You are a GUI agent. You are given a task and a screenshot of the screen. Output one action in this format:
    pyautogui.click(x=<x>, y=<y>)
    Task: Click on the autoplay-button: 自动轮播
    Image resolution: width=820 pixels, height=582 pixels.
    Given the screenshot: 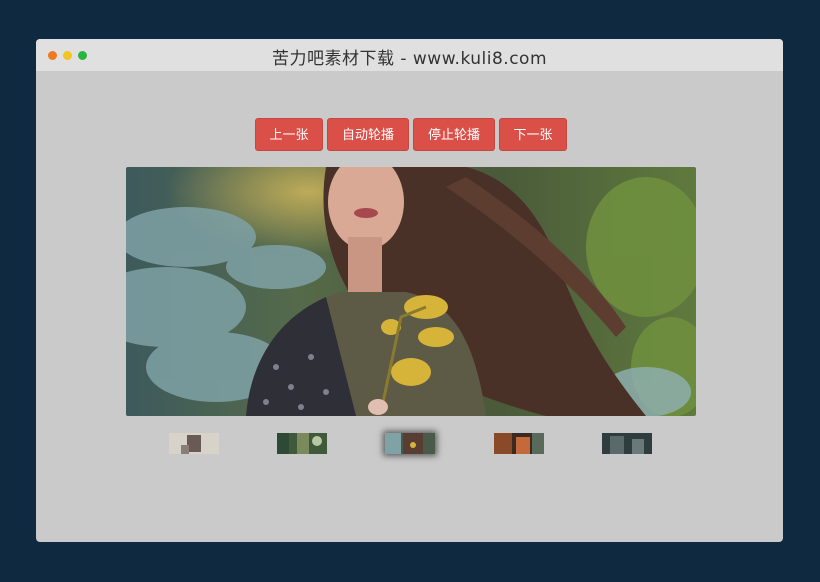 What is the action you would take?
    pyautogui.click(x=368, y=134)
    